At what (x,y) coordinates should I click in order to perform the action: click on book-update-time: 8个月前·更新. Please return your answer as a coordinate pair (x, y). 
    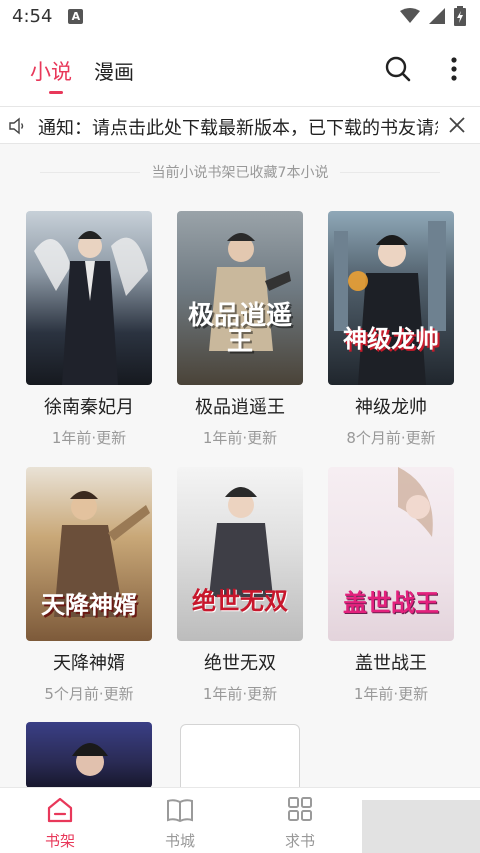
    Looking at the image, I should click on (391, 438).